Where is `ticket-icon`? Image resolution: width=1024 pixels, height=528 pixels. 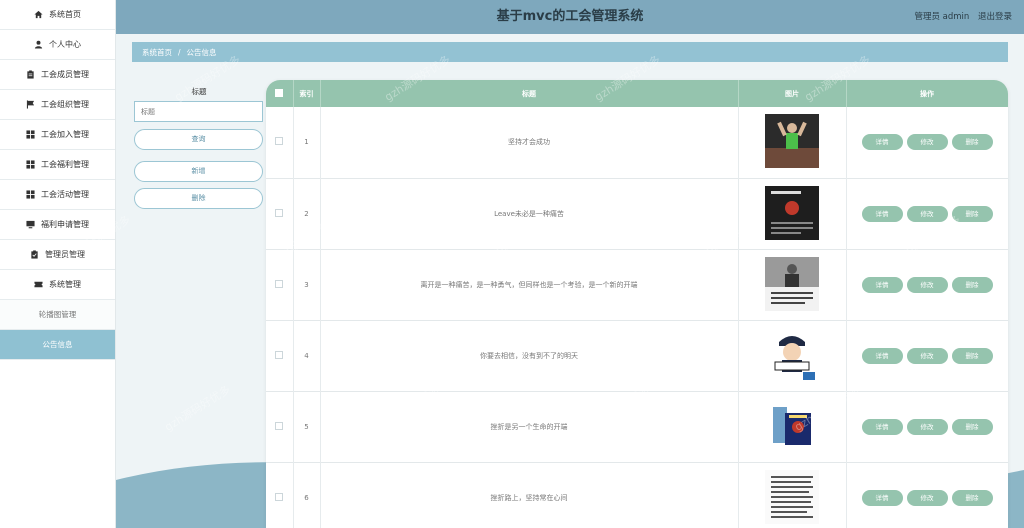 ticket-icon is located at coordinates (38, 284).